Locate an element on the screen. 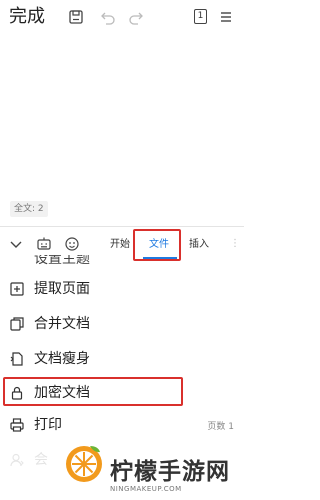 The width and height of the screenshot is (320, 500). watermark-site-name: 柠檬手游网 is located at coordinates (170, 472).